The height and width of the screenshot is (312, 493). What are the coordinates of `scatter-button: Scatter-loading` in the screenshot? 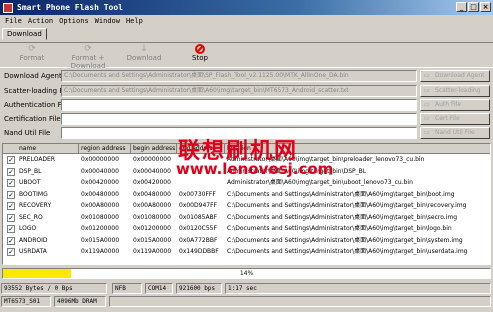 It's located at (455, 91).